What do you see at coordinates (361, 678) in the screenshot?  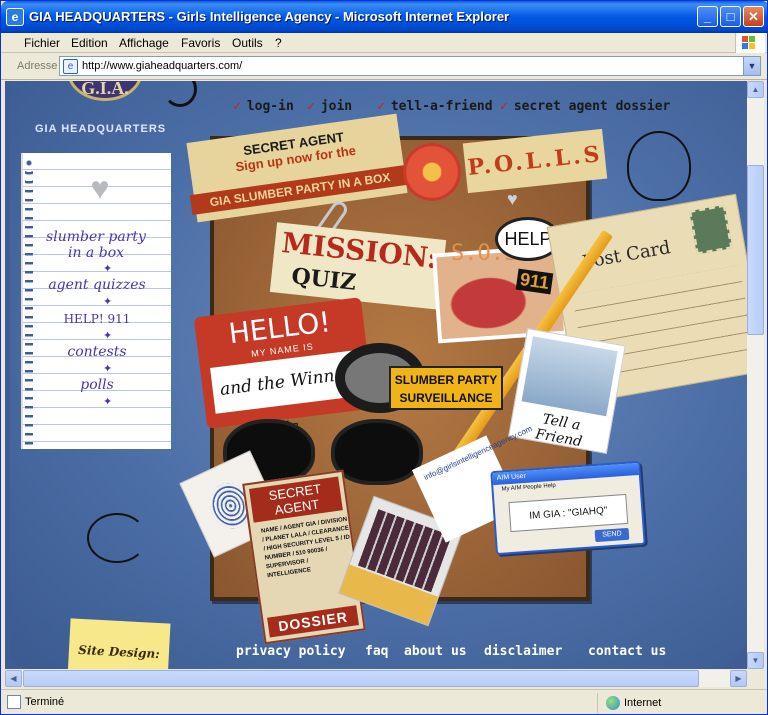 I see `horizontal-scroll-thumb` at bounding box center [361, 678].